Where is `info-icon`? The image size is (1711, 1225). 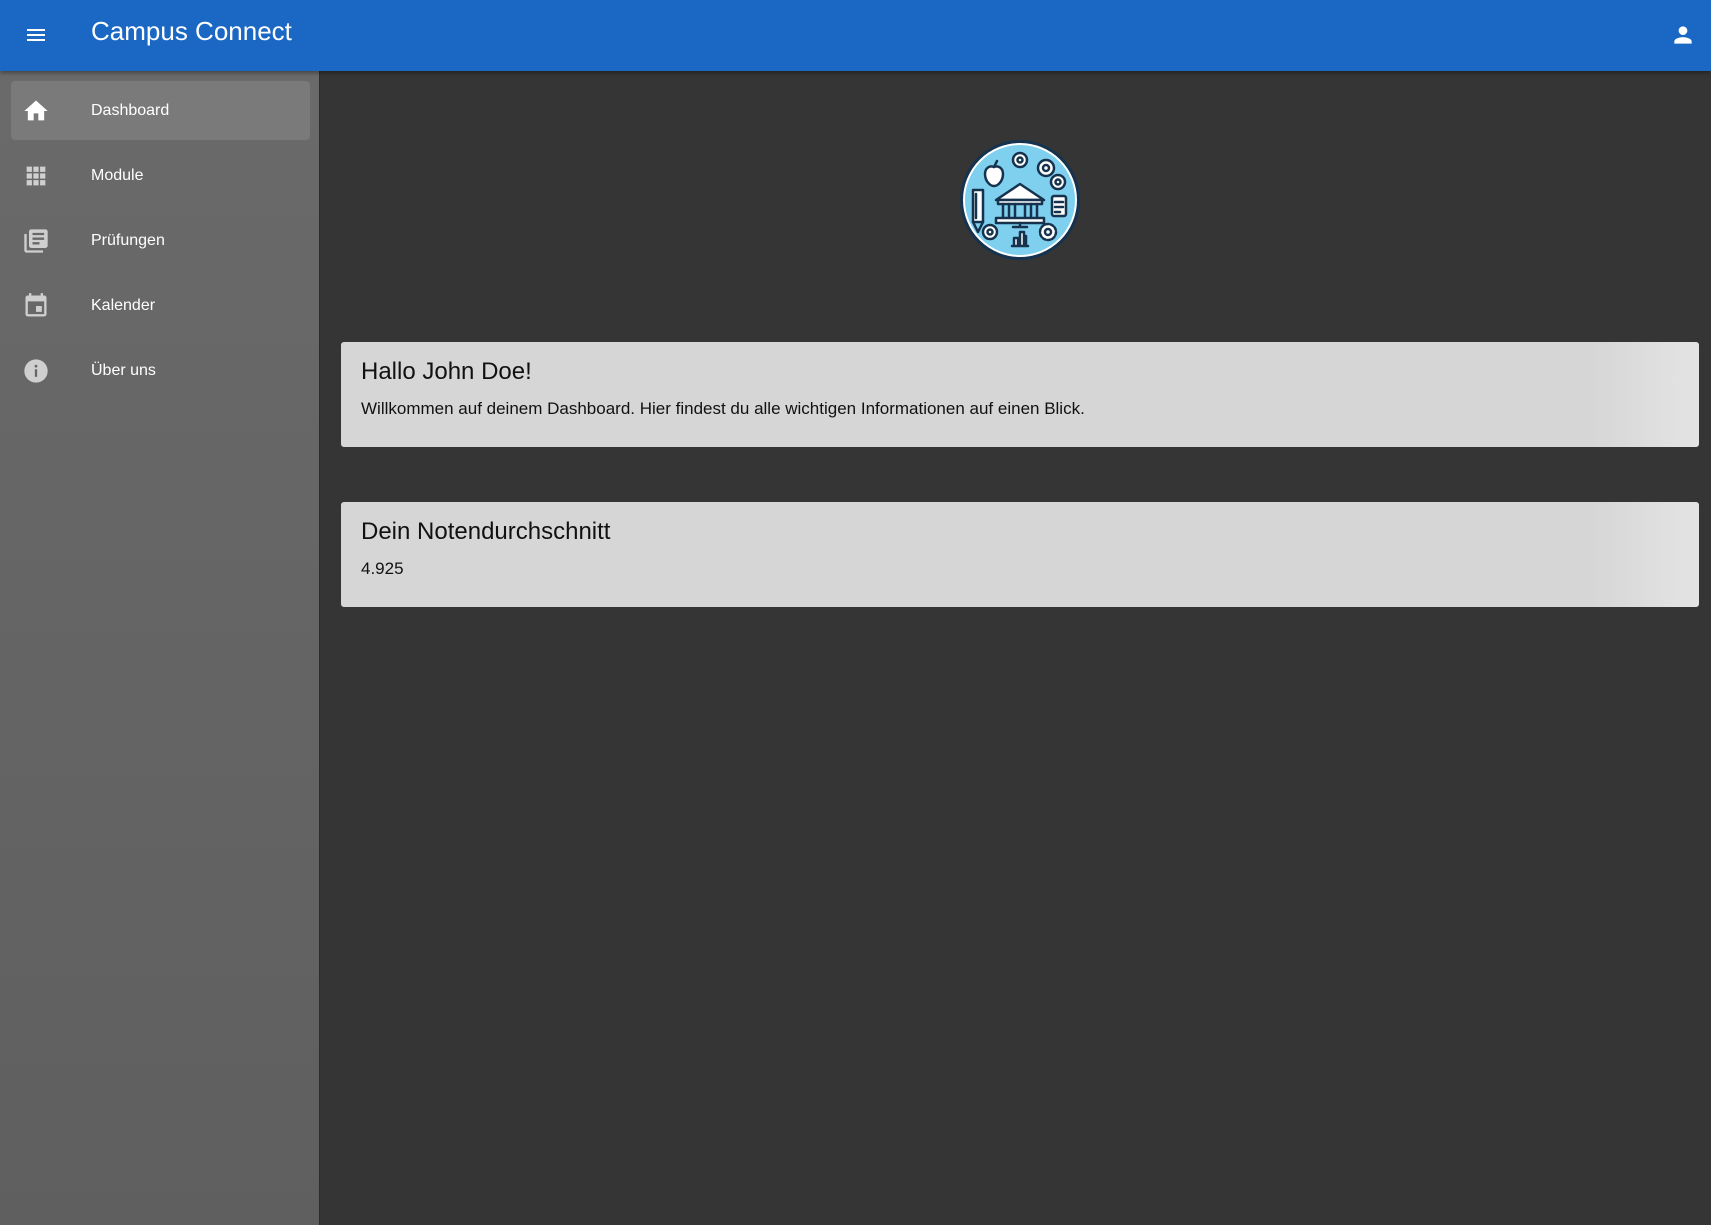 info-icon is located at coordinates (36, 371).